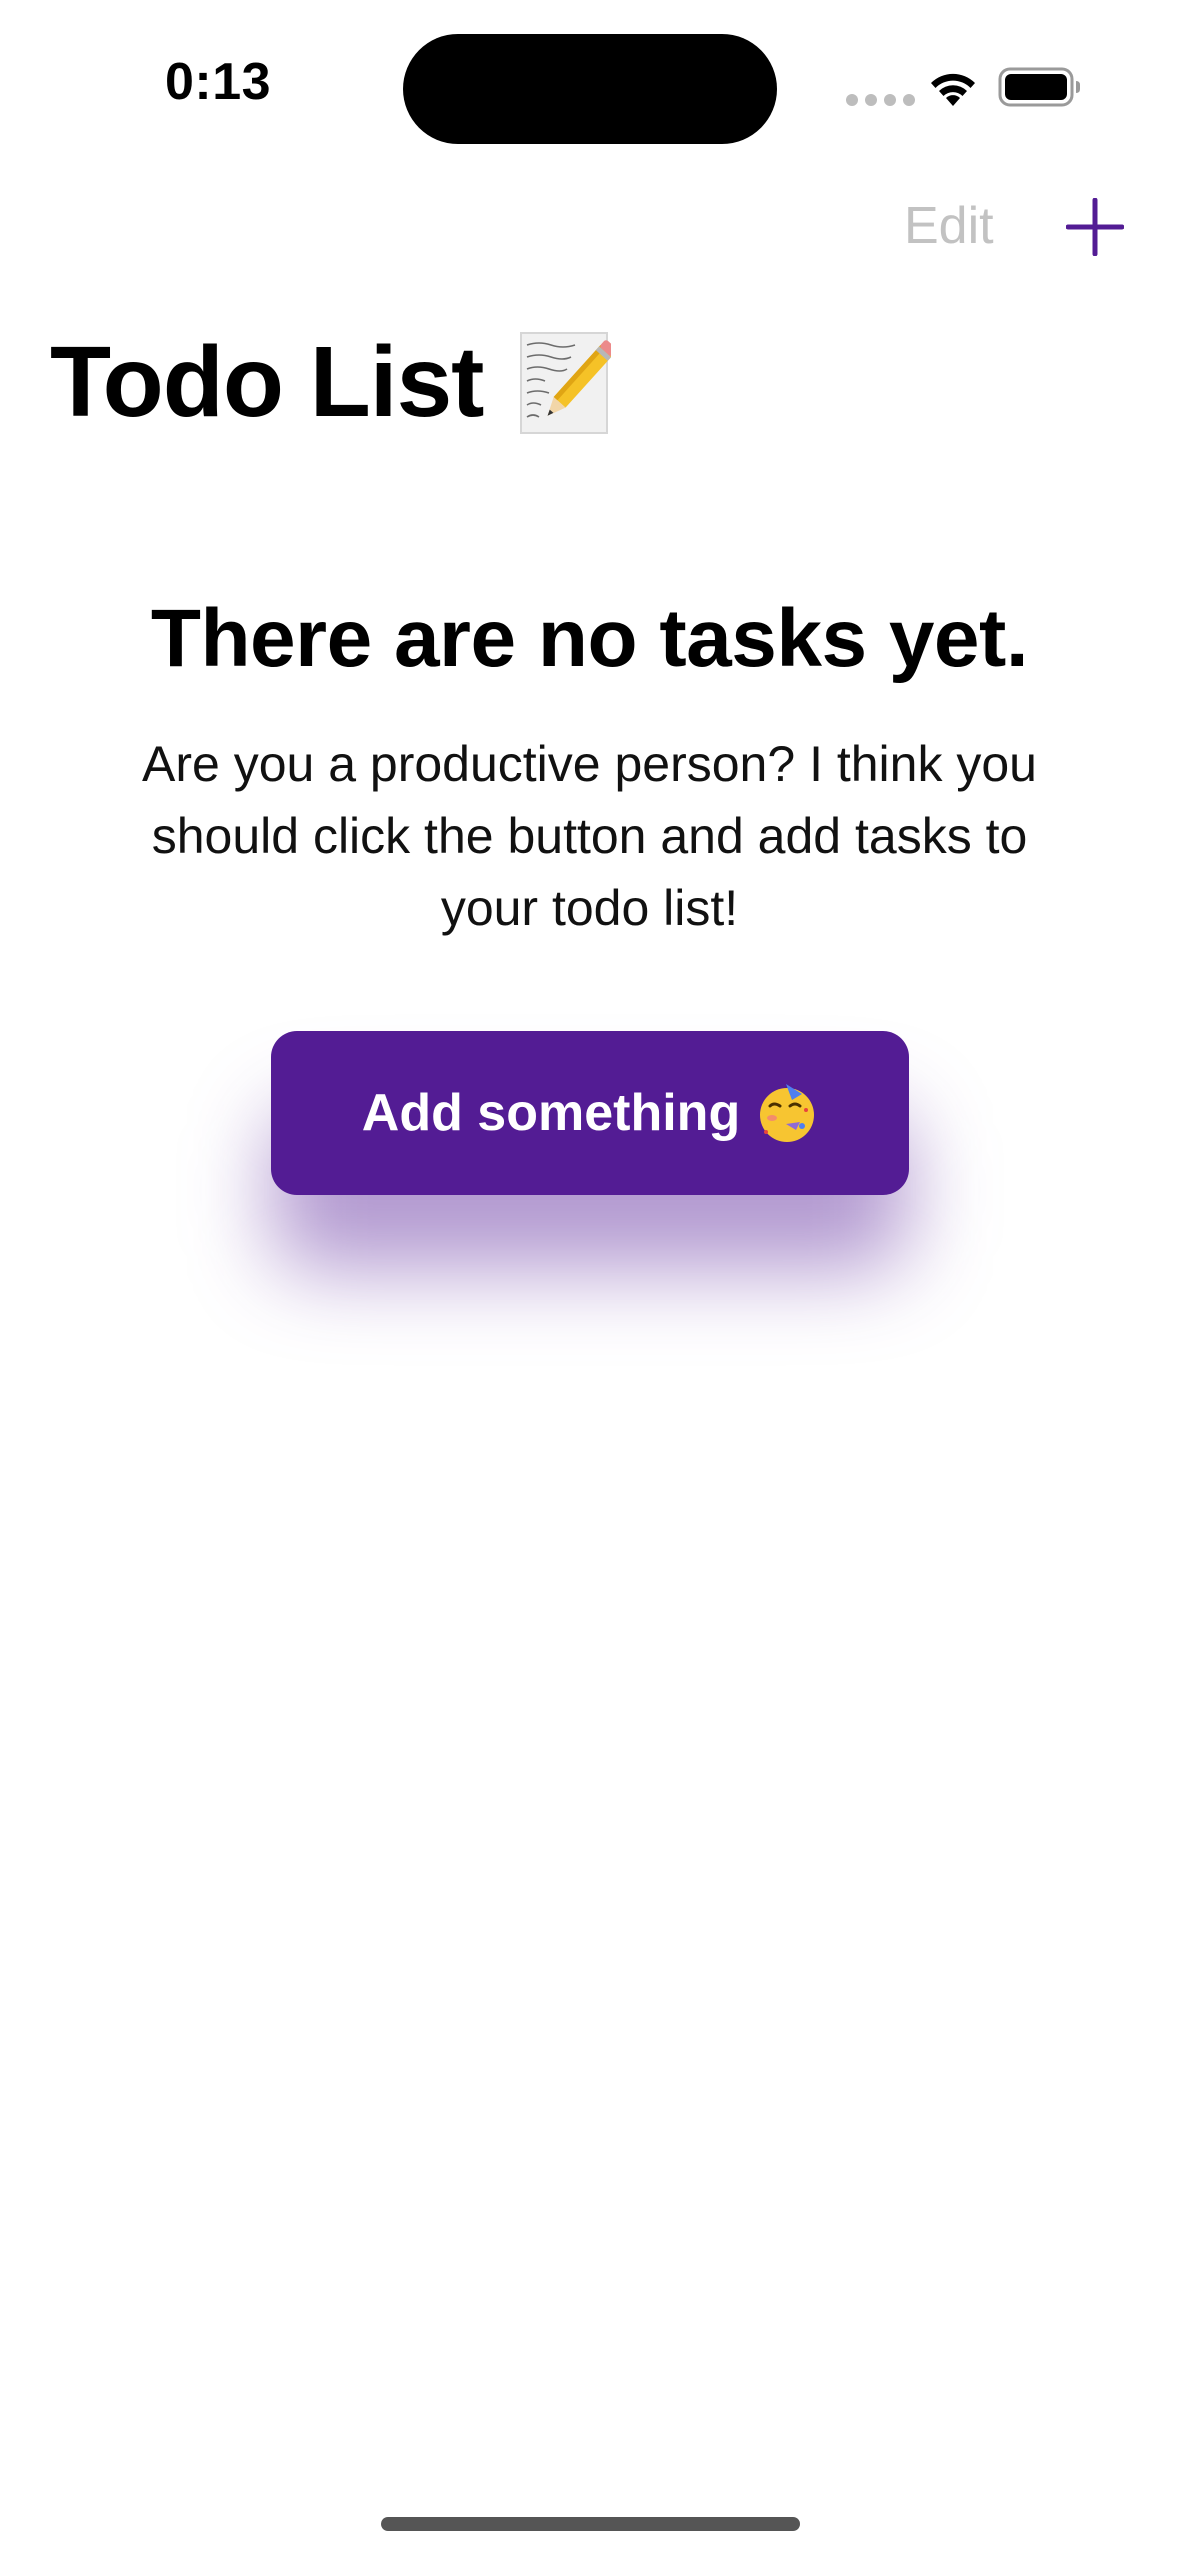 This screenshot has height=2556, width=1179. I want to click on status-time: 0:13, so click(218, 82).